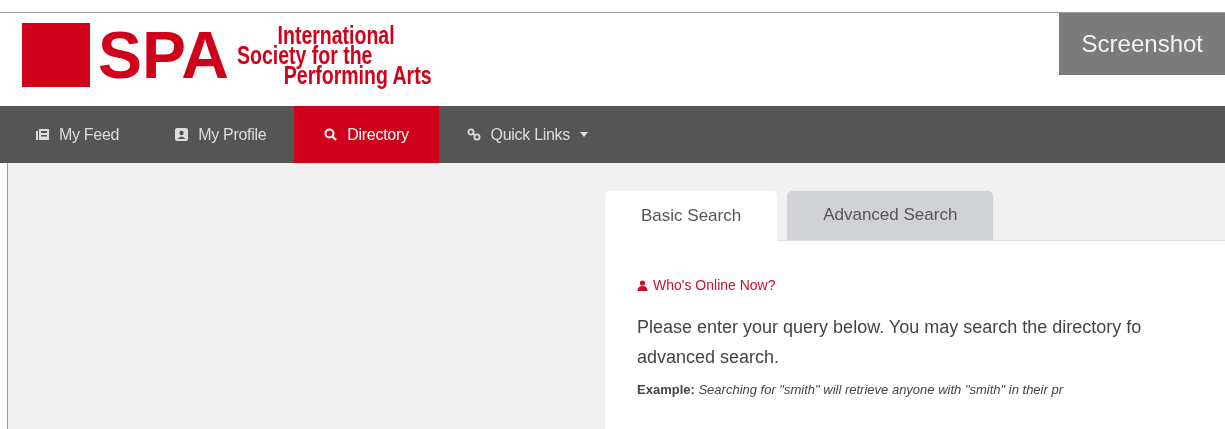 The width and height of the screenshot is (1225, 429). Describe the element at coordinates (691, 216) in the screenshot. I see `search-tab: Basic Search` at that location.